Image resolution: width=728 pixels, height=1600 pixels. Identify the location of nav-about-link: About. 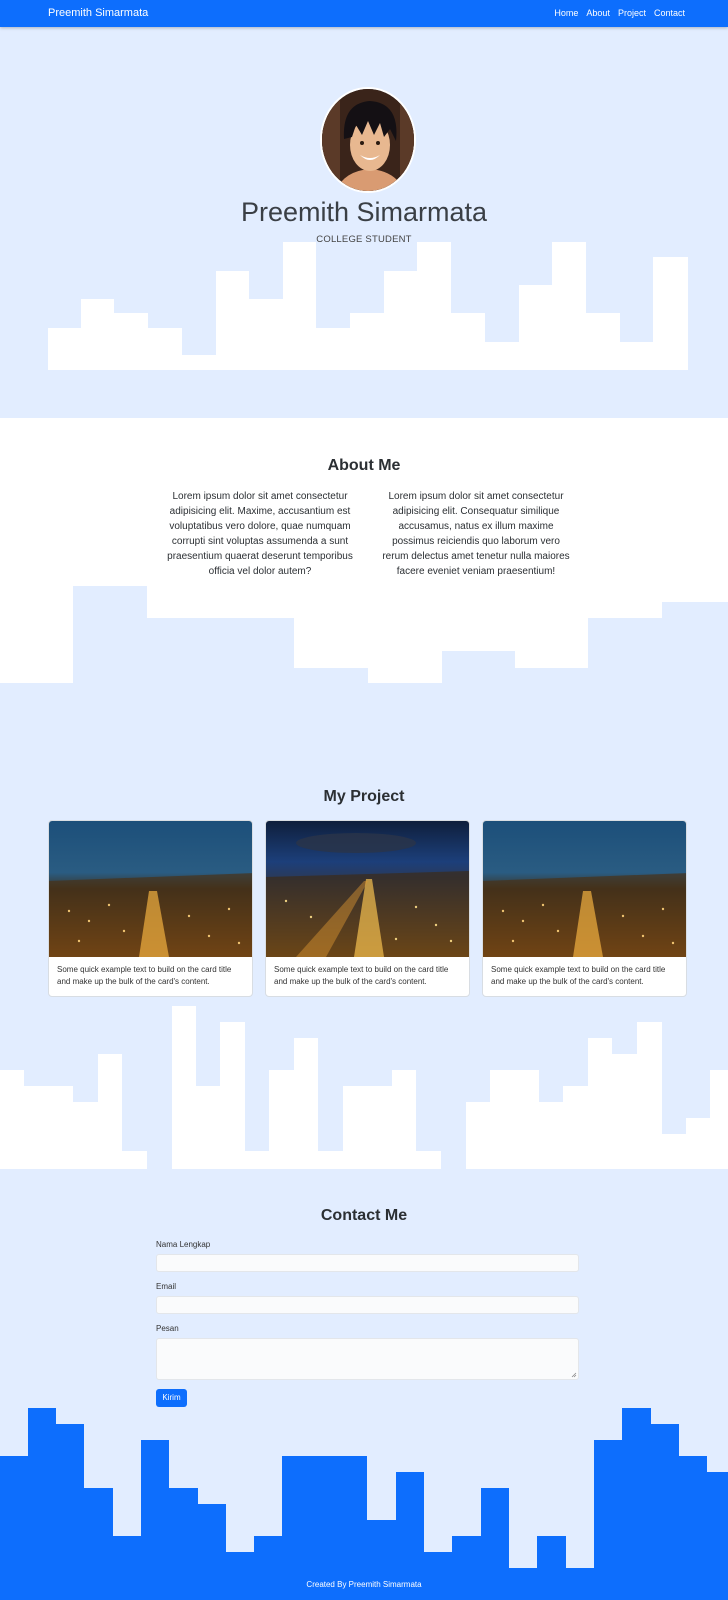
(598, 13).